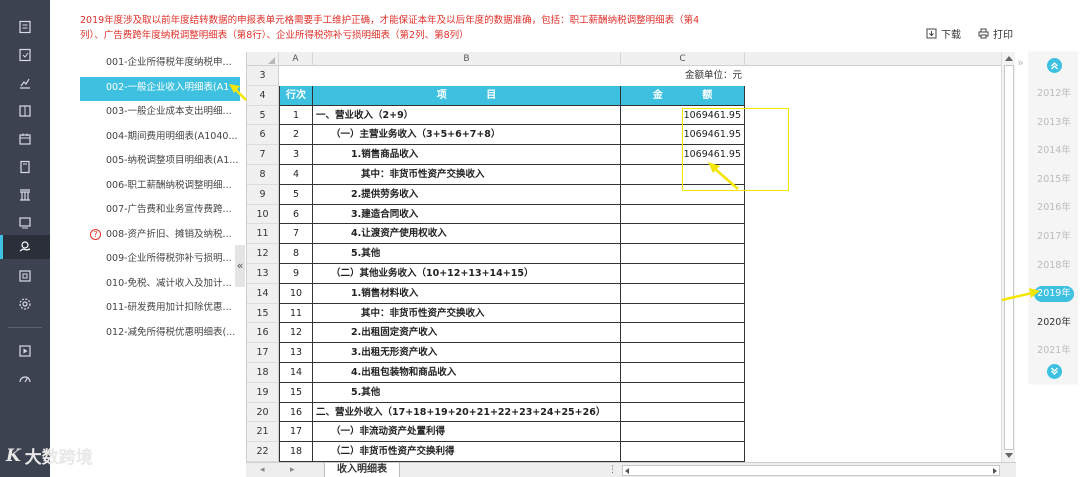 This screenshot has width=1080, height=477. Describe the element at coordinates (1009, 455) in the screenshot. I see `scroll-down-icon` at that location.